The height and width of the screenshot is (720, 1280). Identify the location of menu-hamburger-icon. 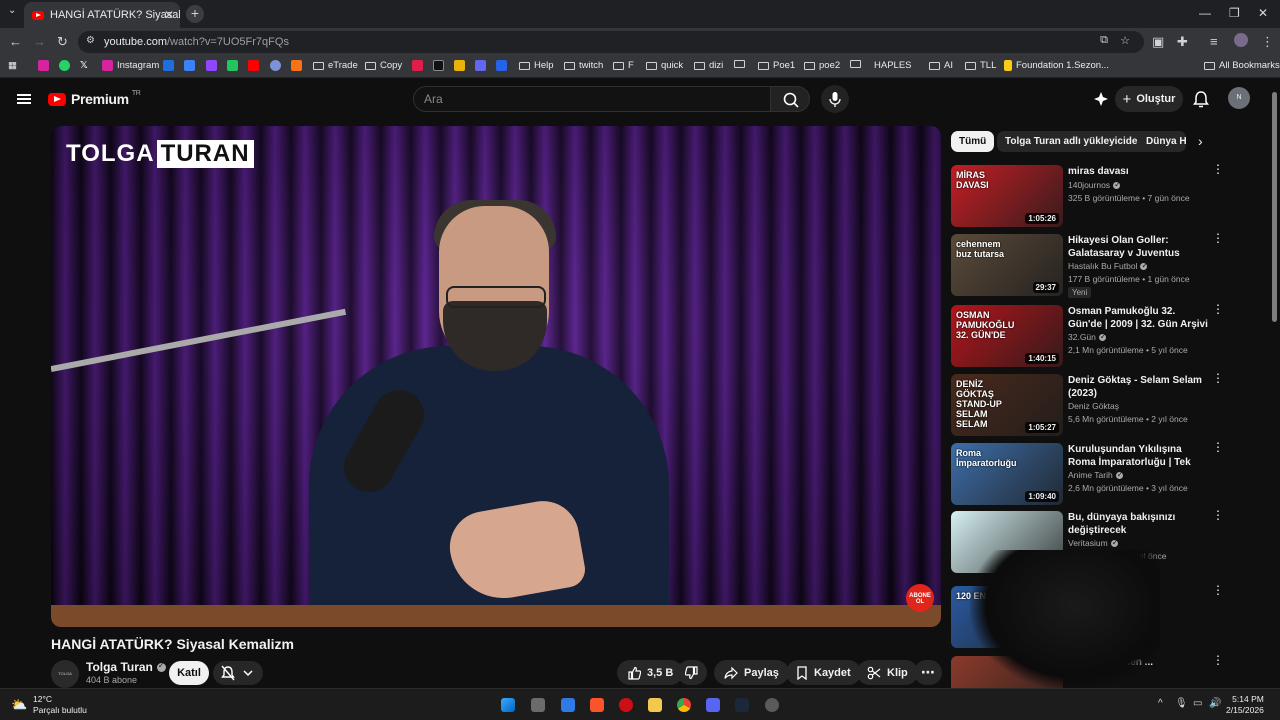
(24, 99).